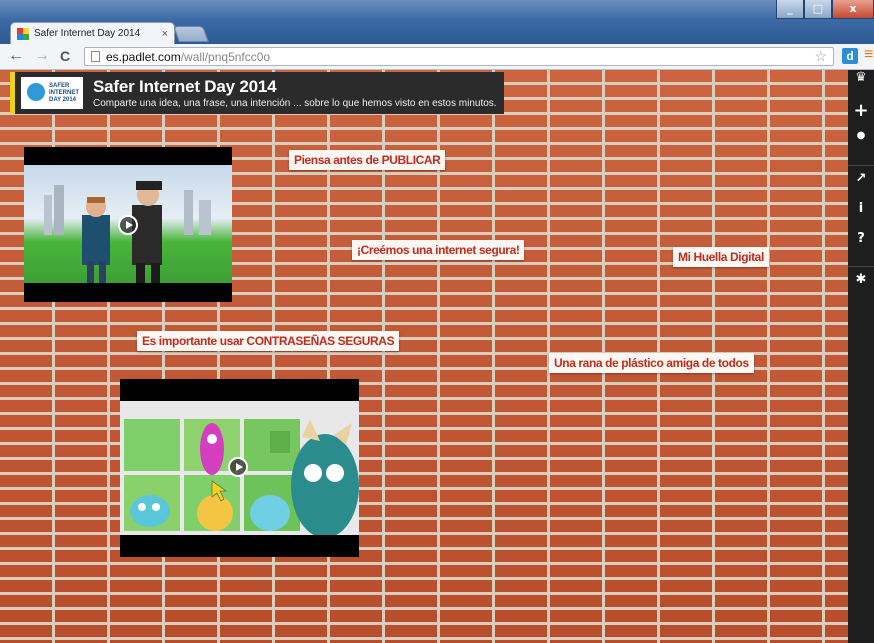  I want to click on page-icon, so click(95, 56).